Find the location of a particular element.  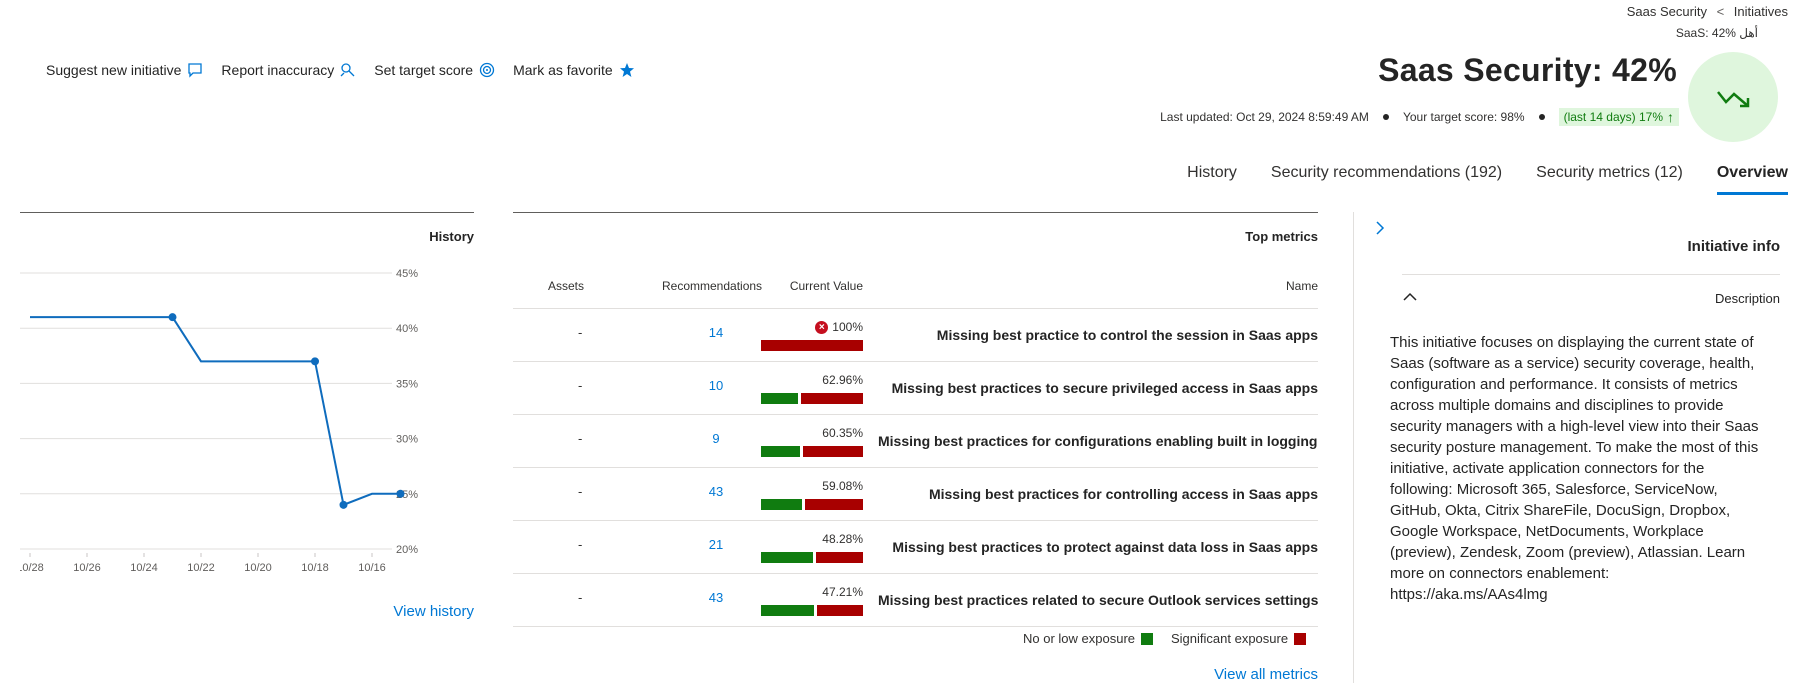

y-tick-label: 35% is located at coordinates (407, 384).